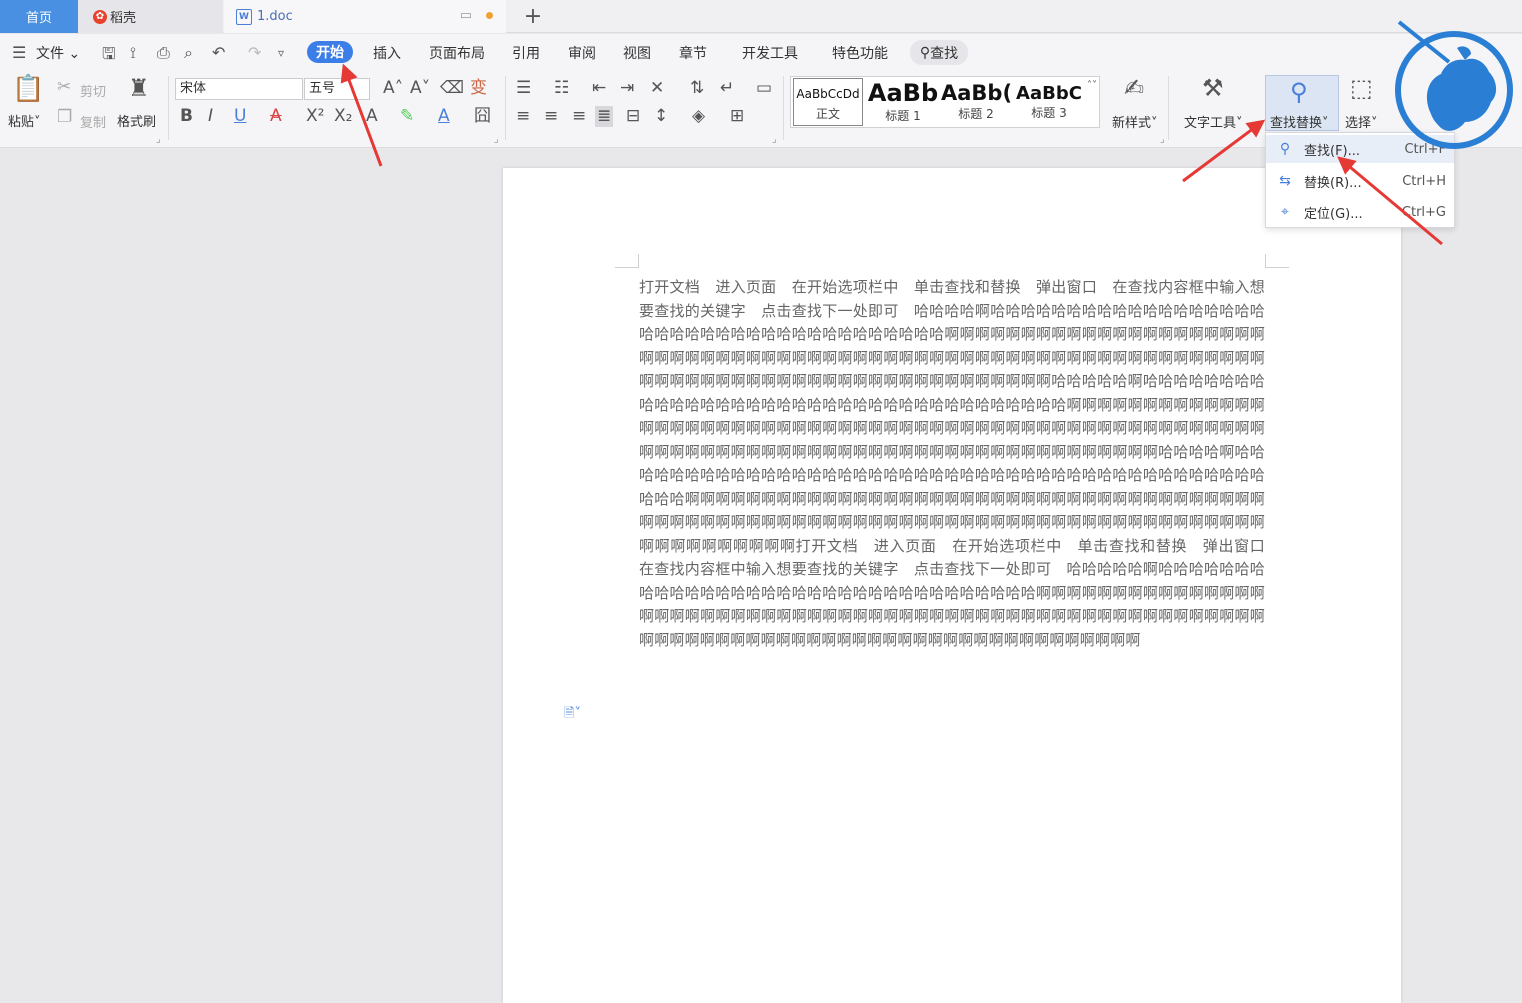  I want to click on tab-stops-icon: ▭, so click(764, 88).